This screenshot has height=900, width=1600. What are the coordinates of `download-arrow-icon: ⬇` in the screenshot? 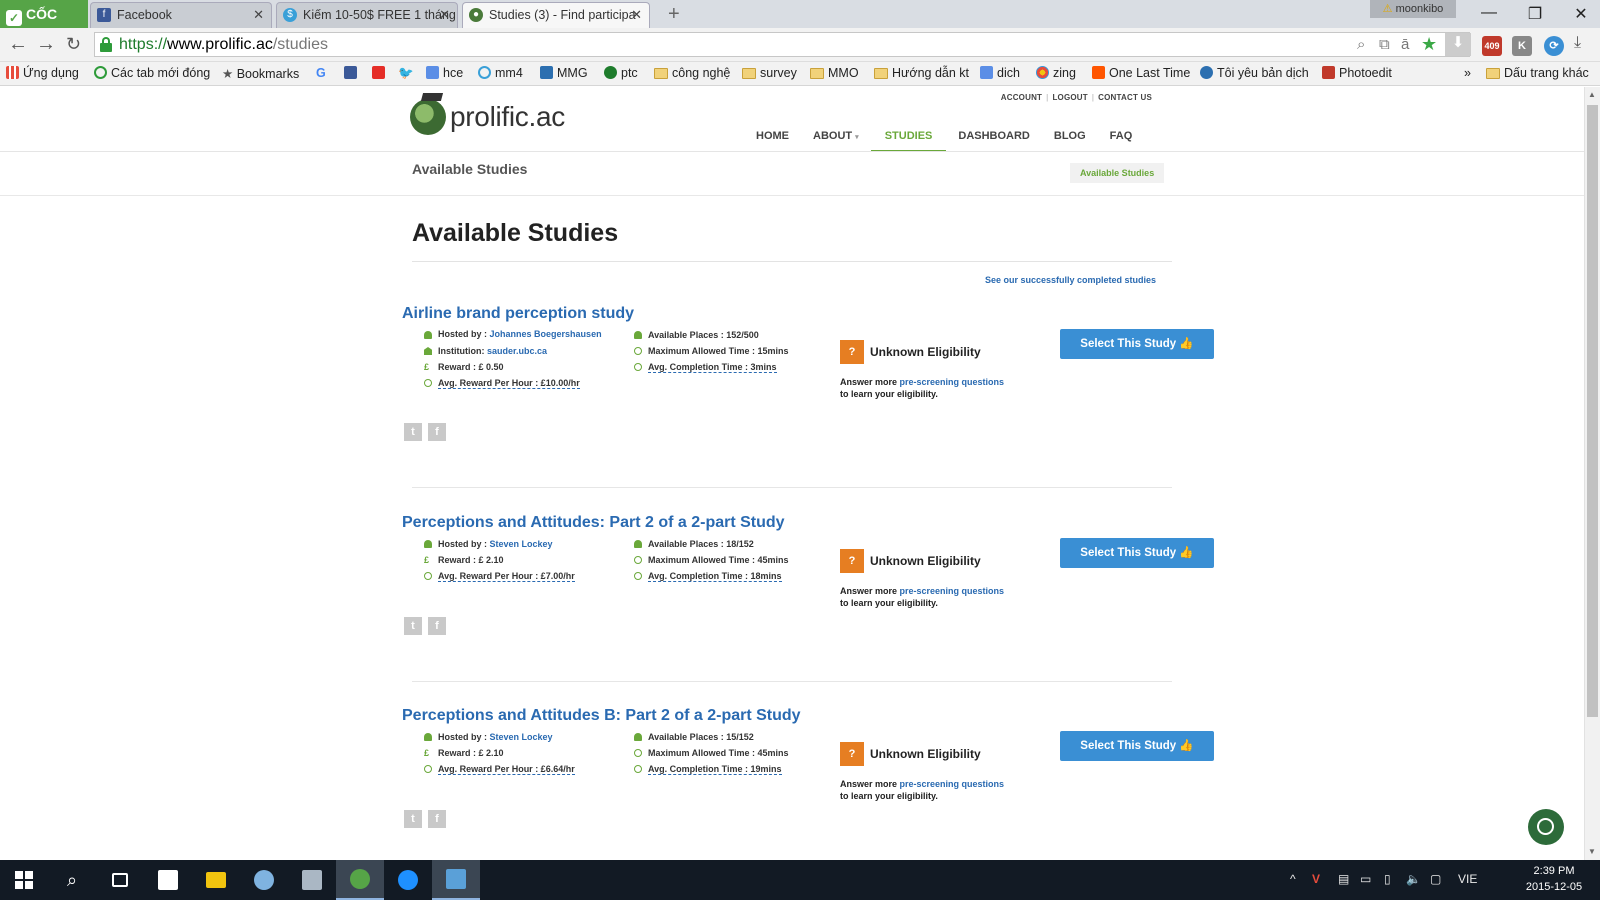 It's located at (1458, 44).